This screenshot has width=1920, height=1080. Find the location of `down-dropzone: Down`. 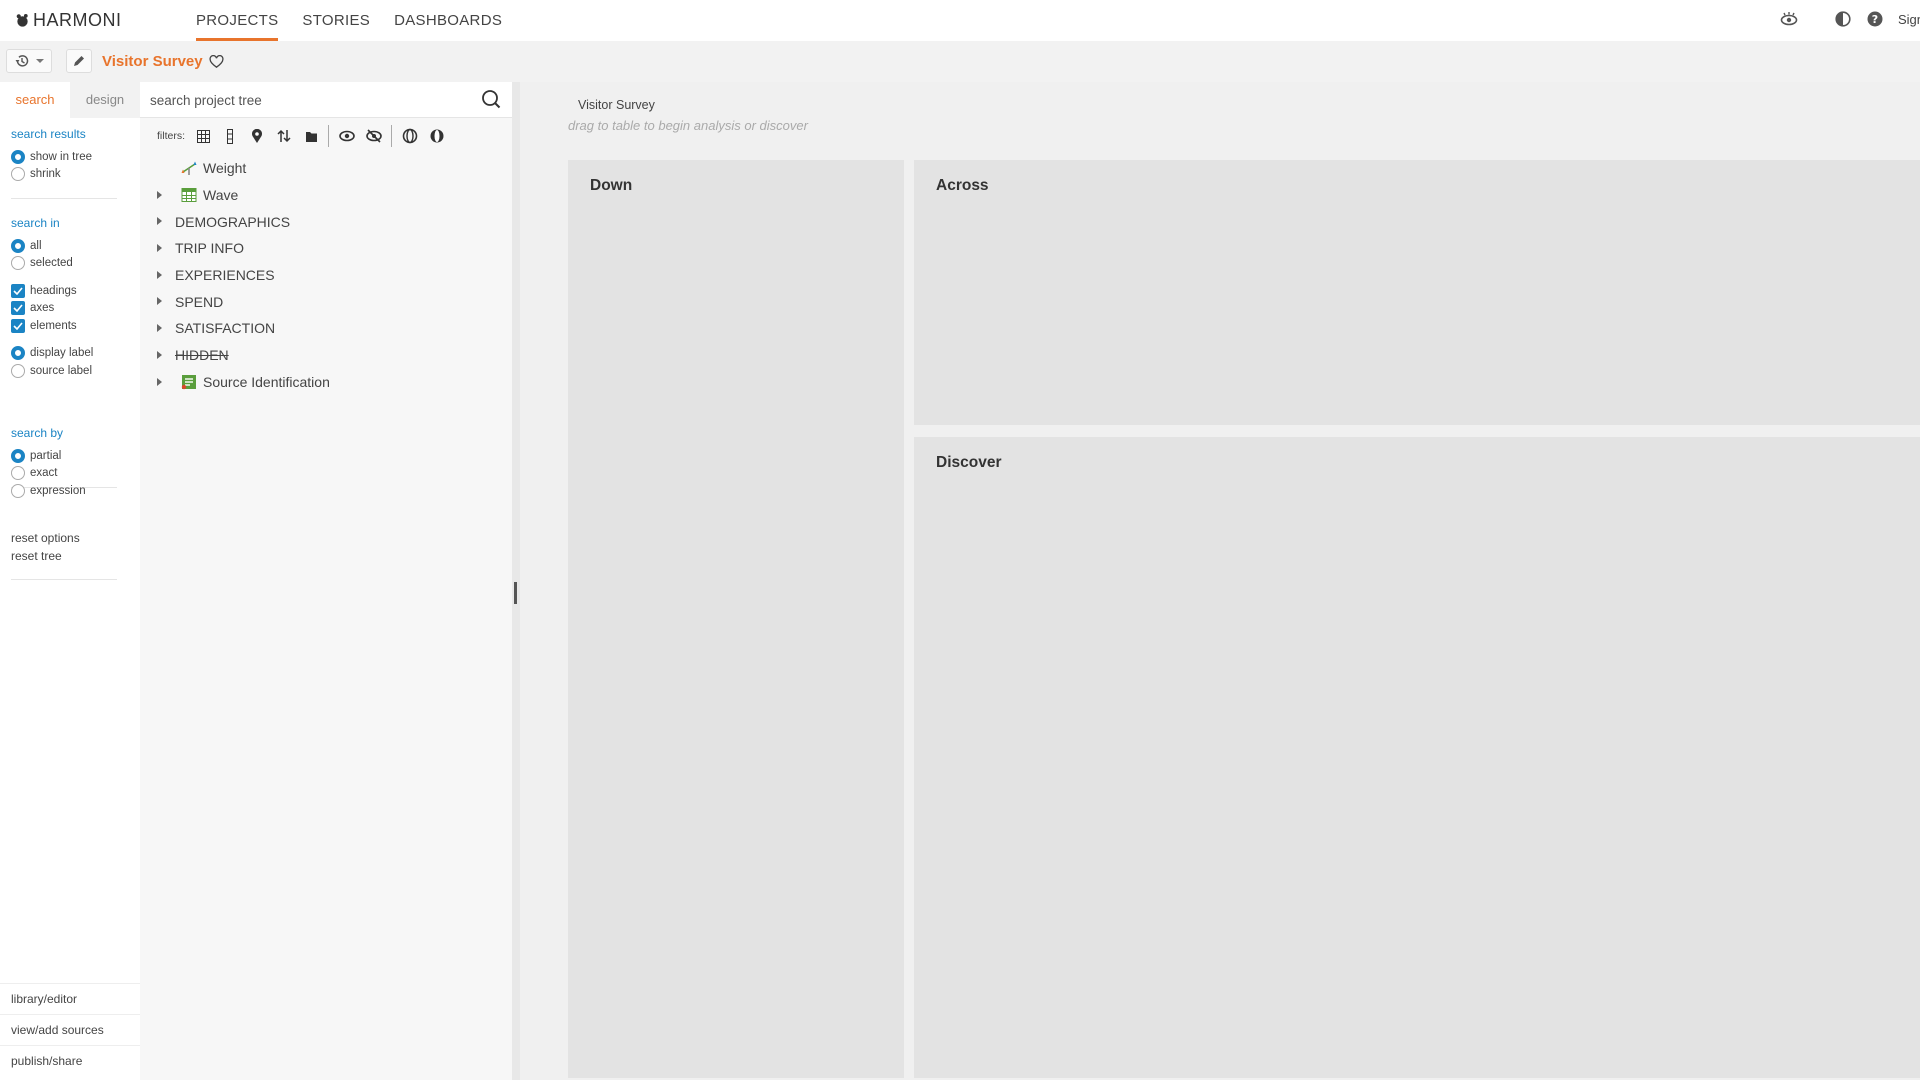

down-dropzone: Down is located at coordinates (736, 619).